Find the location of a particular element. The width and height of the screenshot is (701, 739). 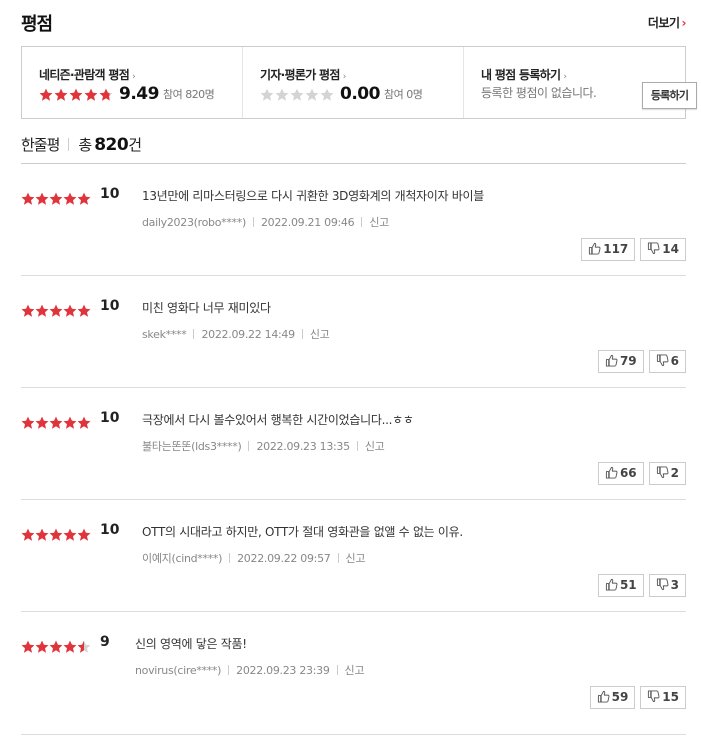

review-star-rating is located at coordinates (56, 421).